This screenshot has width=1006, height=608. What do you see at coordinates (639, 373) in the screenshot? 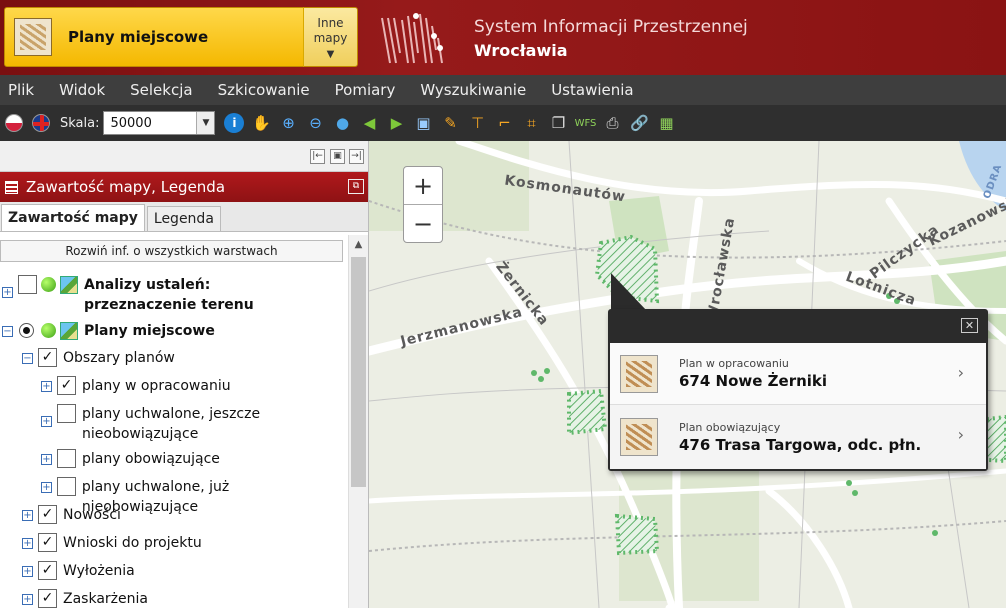
I see `plan-map-icon` at bounding box center [639, 373].